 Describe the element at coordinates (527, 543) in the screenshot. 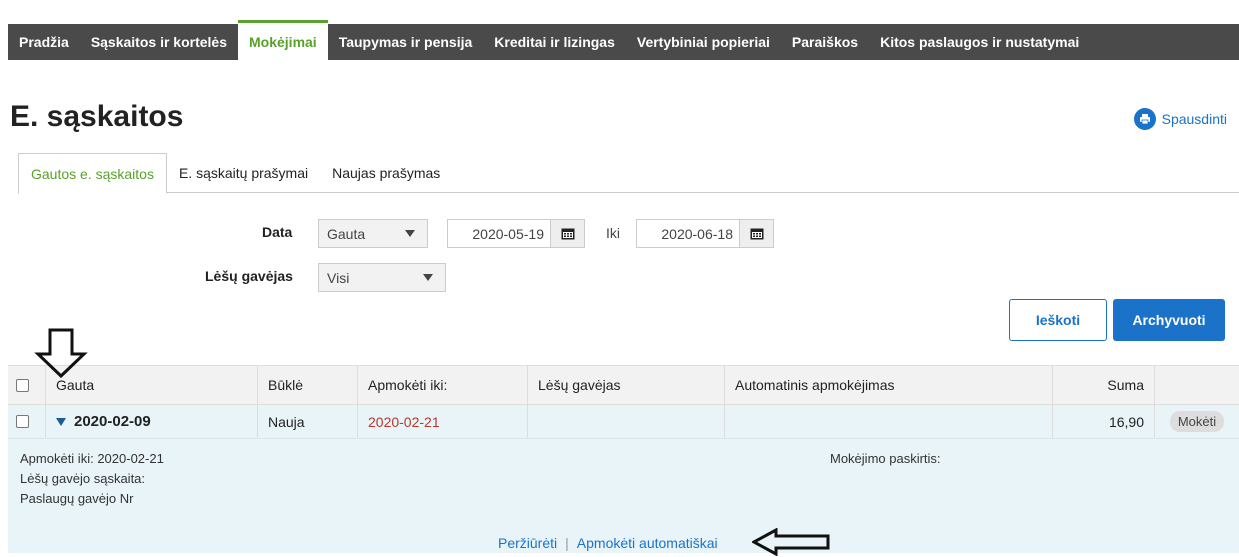

I see `view-link: Peržiūrėti` at that location.